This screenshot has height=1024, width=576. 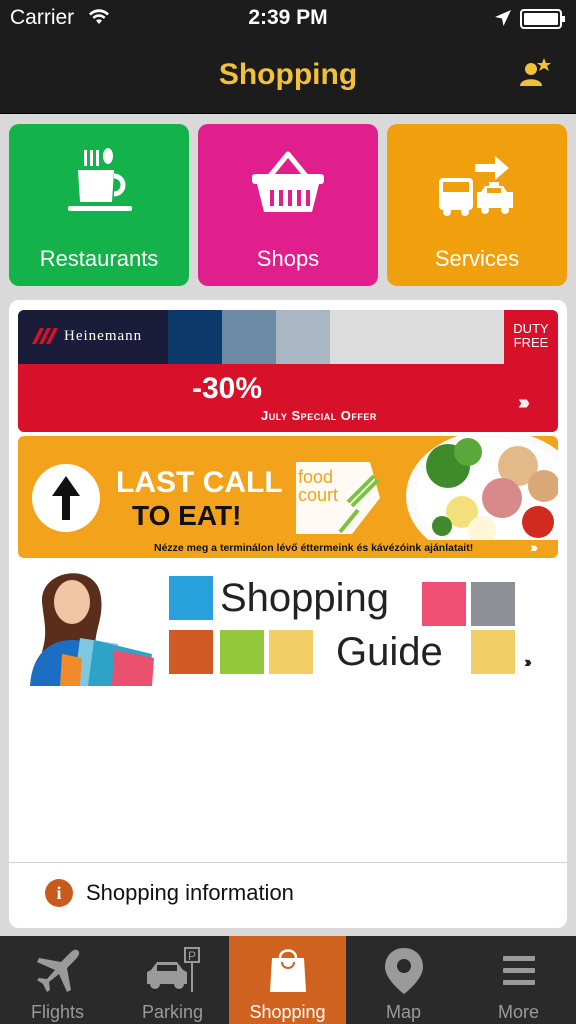 I want to click on shopping-guide-subtitle: Guide, so click(x=389, y=652).